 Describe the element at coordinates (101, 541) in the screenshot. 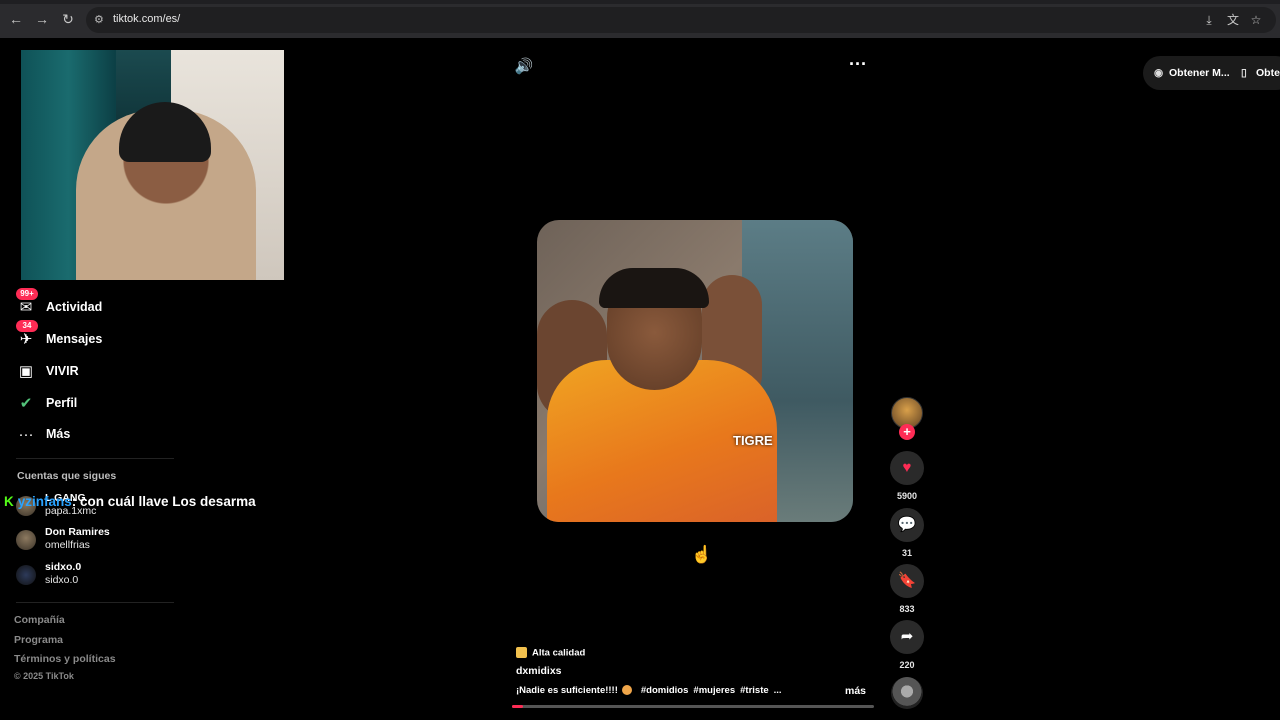

I see `following-item: Don Ramires omellfrias` at that location.